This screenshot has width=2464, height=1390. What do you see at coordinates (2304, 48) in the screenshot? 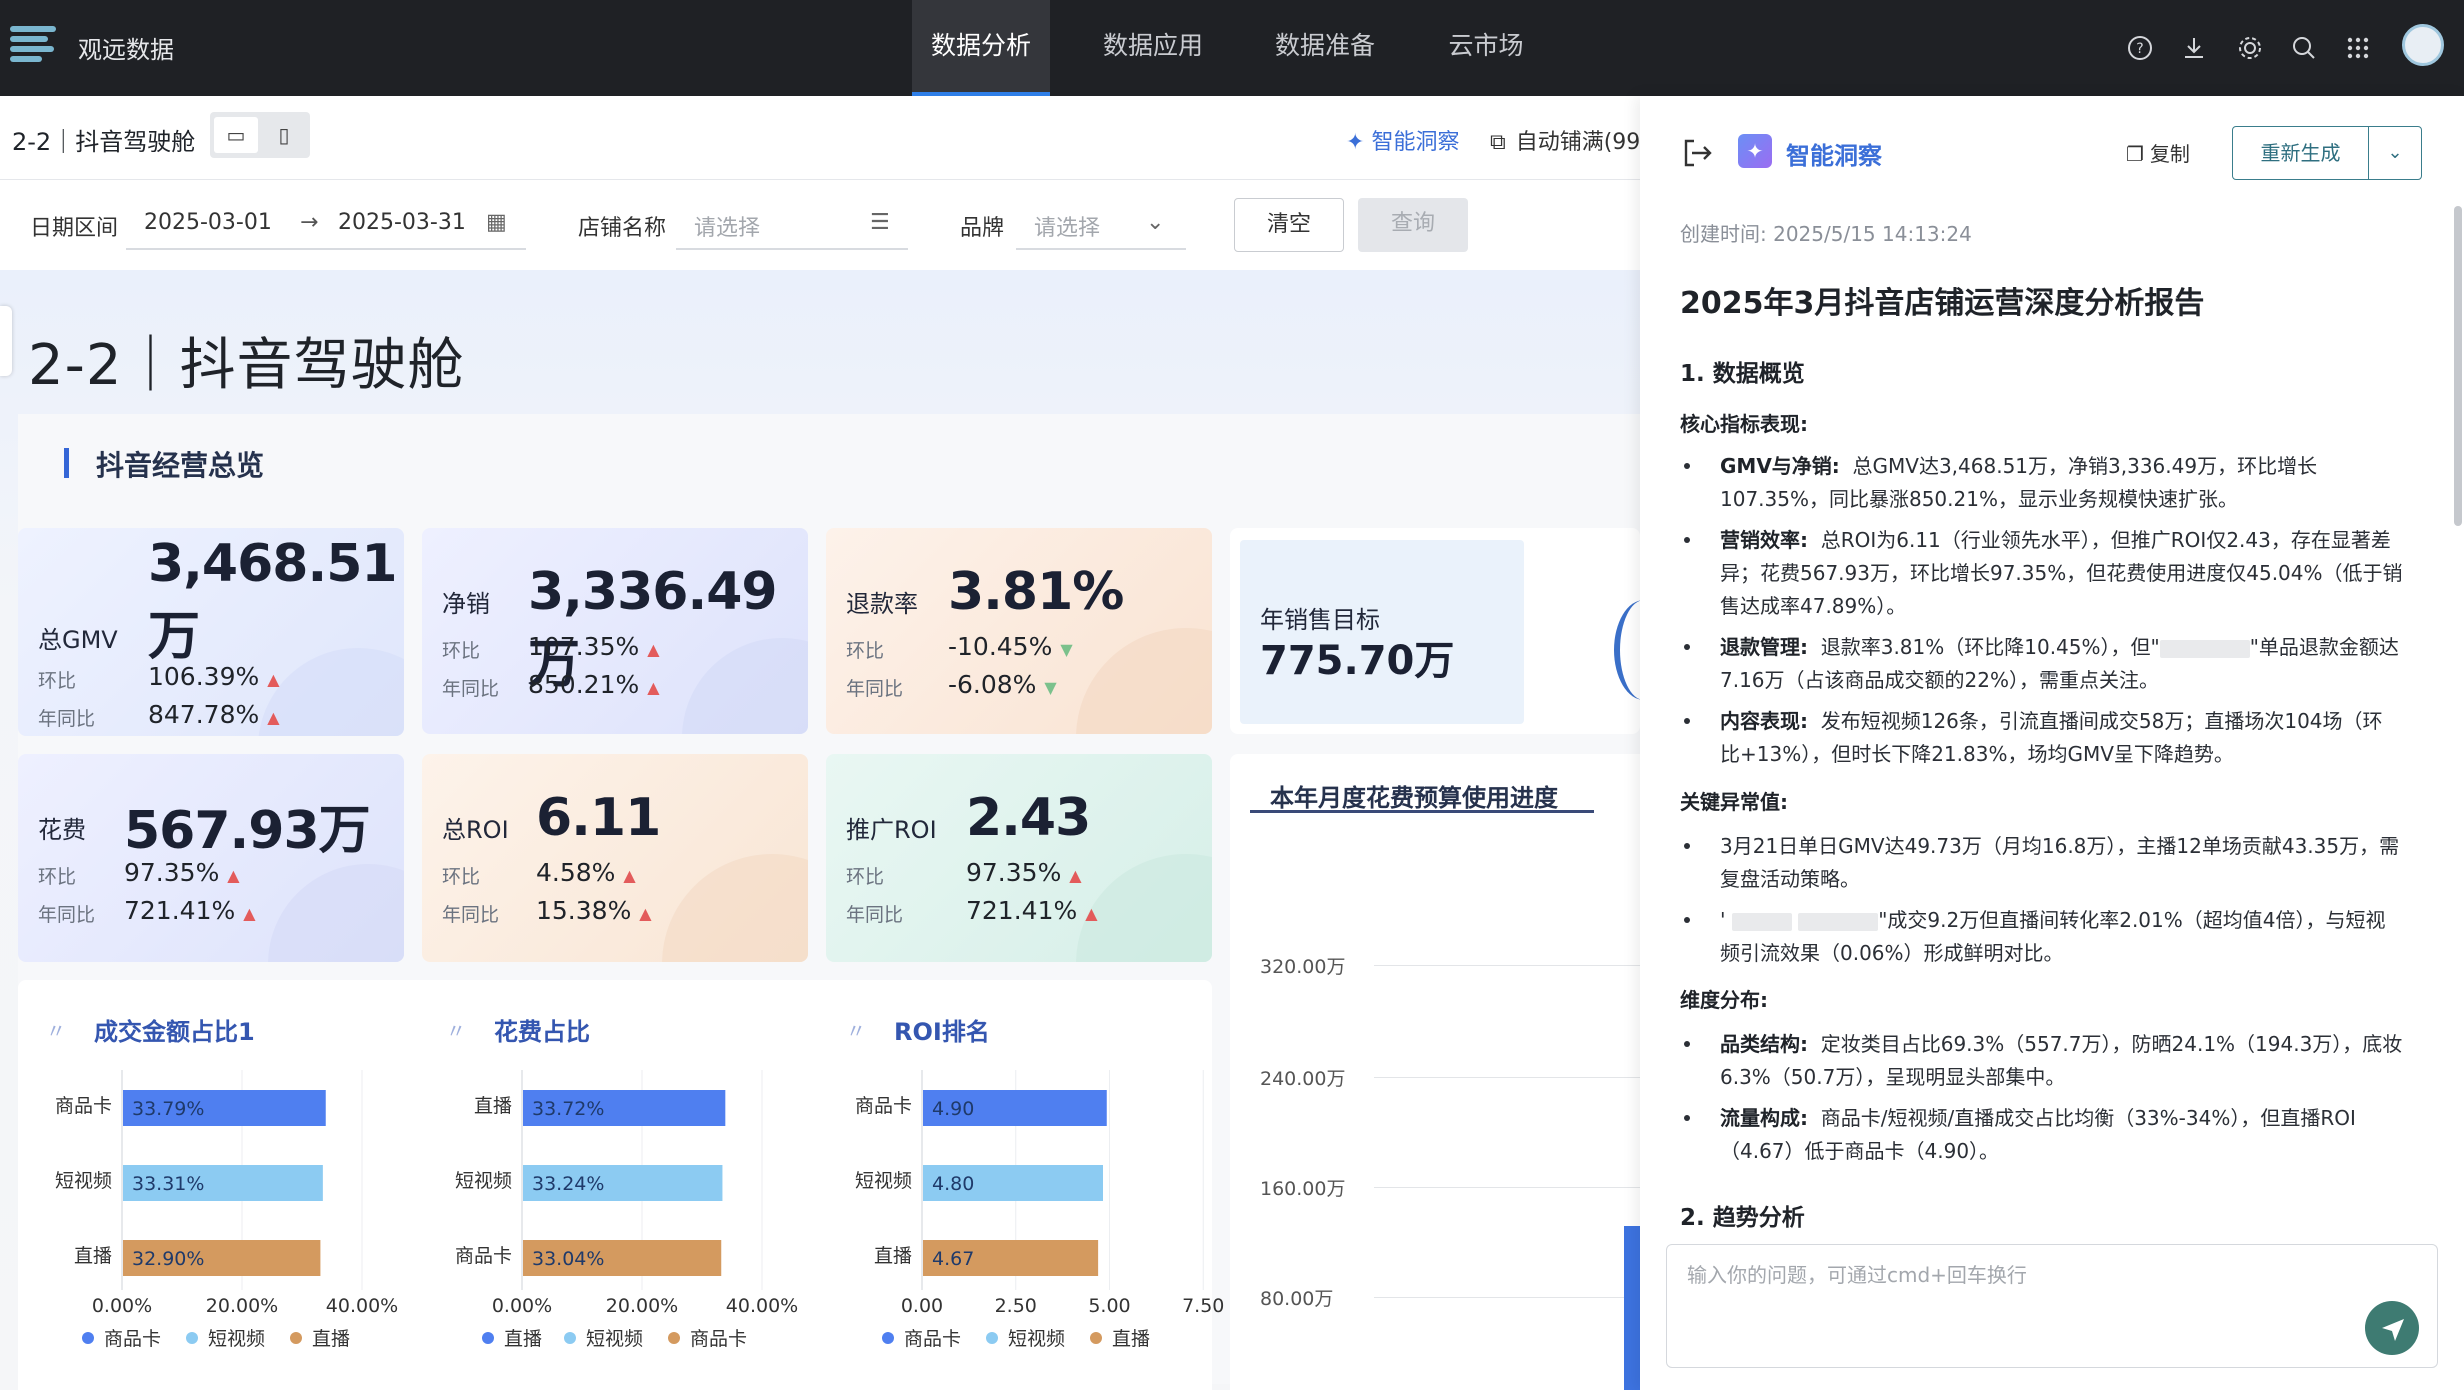
I see `search-icon` at bounding box center [2304, 48].